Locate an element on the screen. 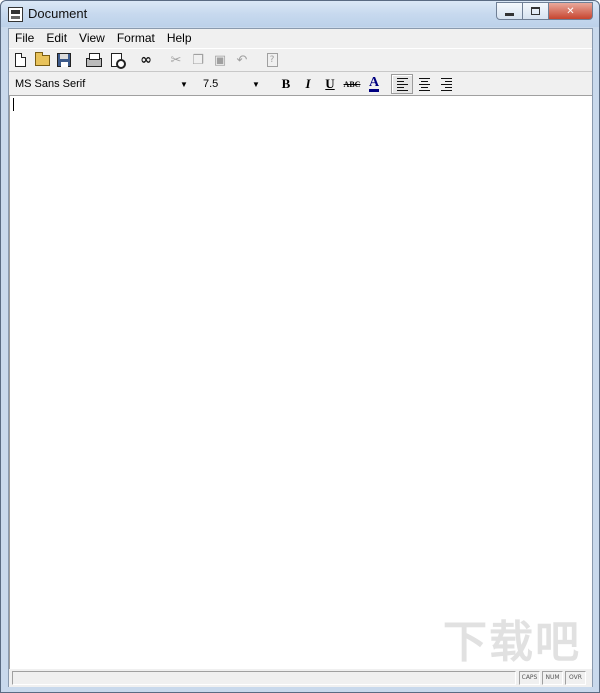 The image size is (600, 693). caps-indicator: CAPS is located at coordinates (529, 678).